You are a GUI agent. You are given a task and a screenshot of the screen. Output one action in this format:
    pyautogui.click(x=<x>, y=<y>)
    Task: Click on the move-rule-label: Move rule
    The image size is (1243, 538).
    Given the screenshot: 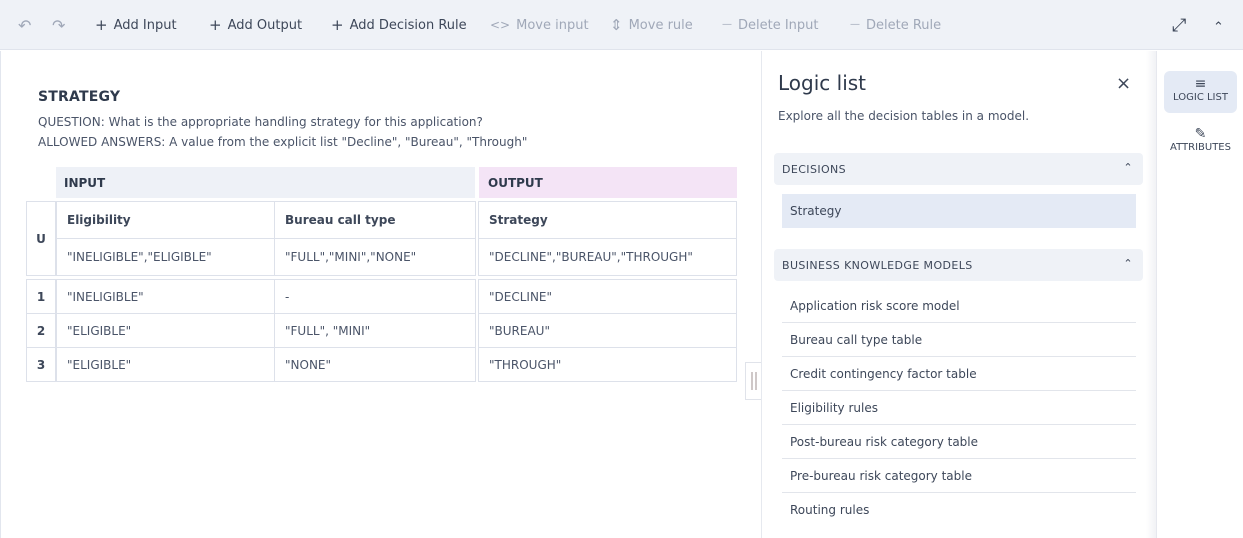 What is the action you would take?
    pyautogui.click(x=660, y=25)
    